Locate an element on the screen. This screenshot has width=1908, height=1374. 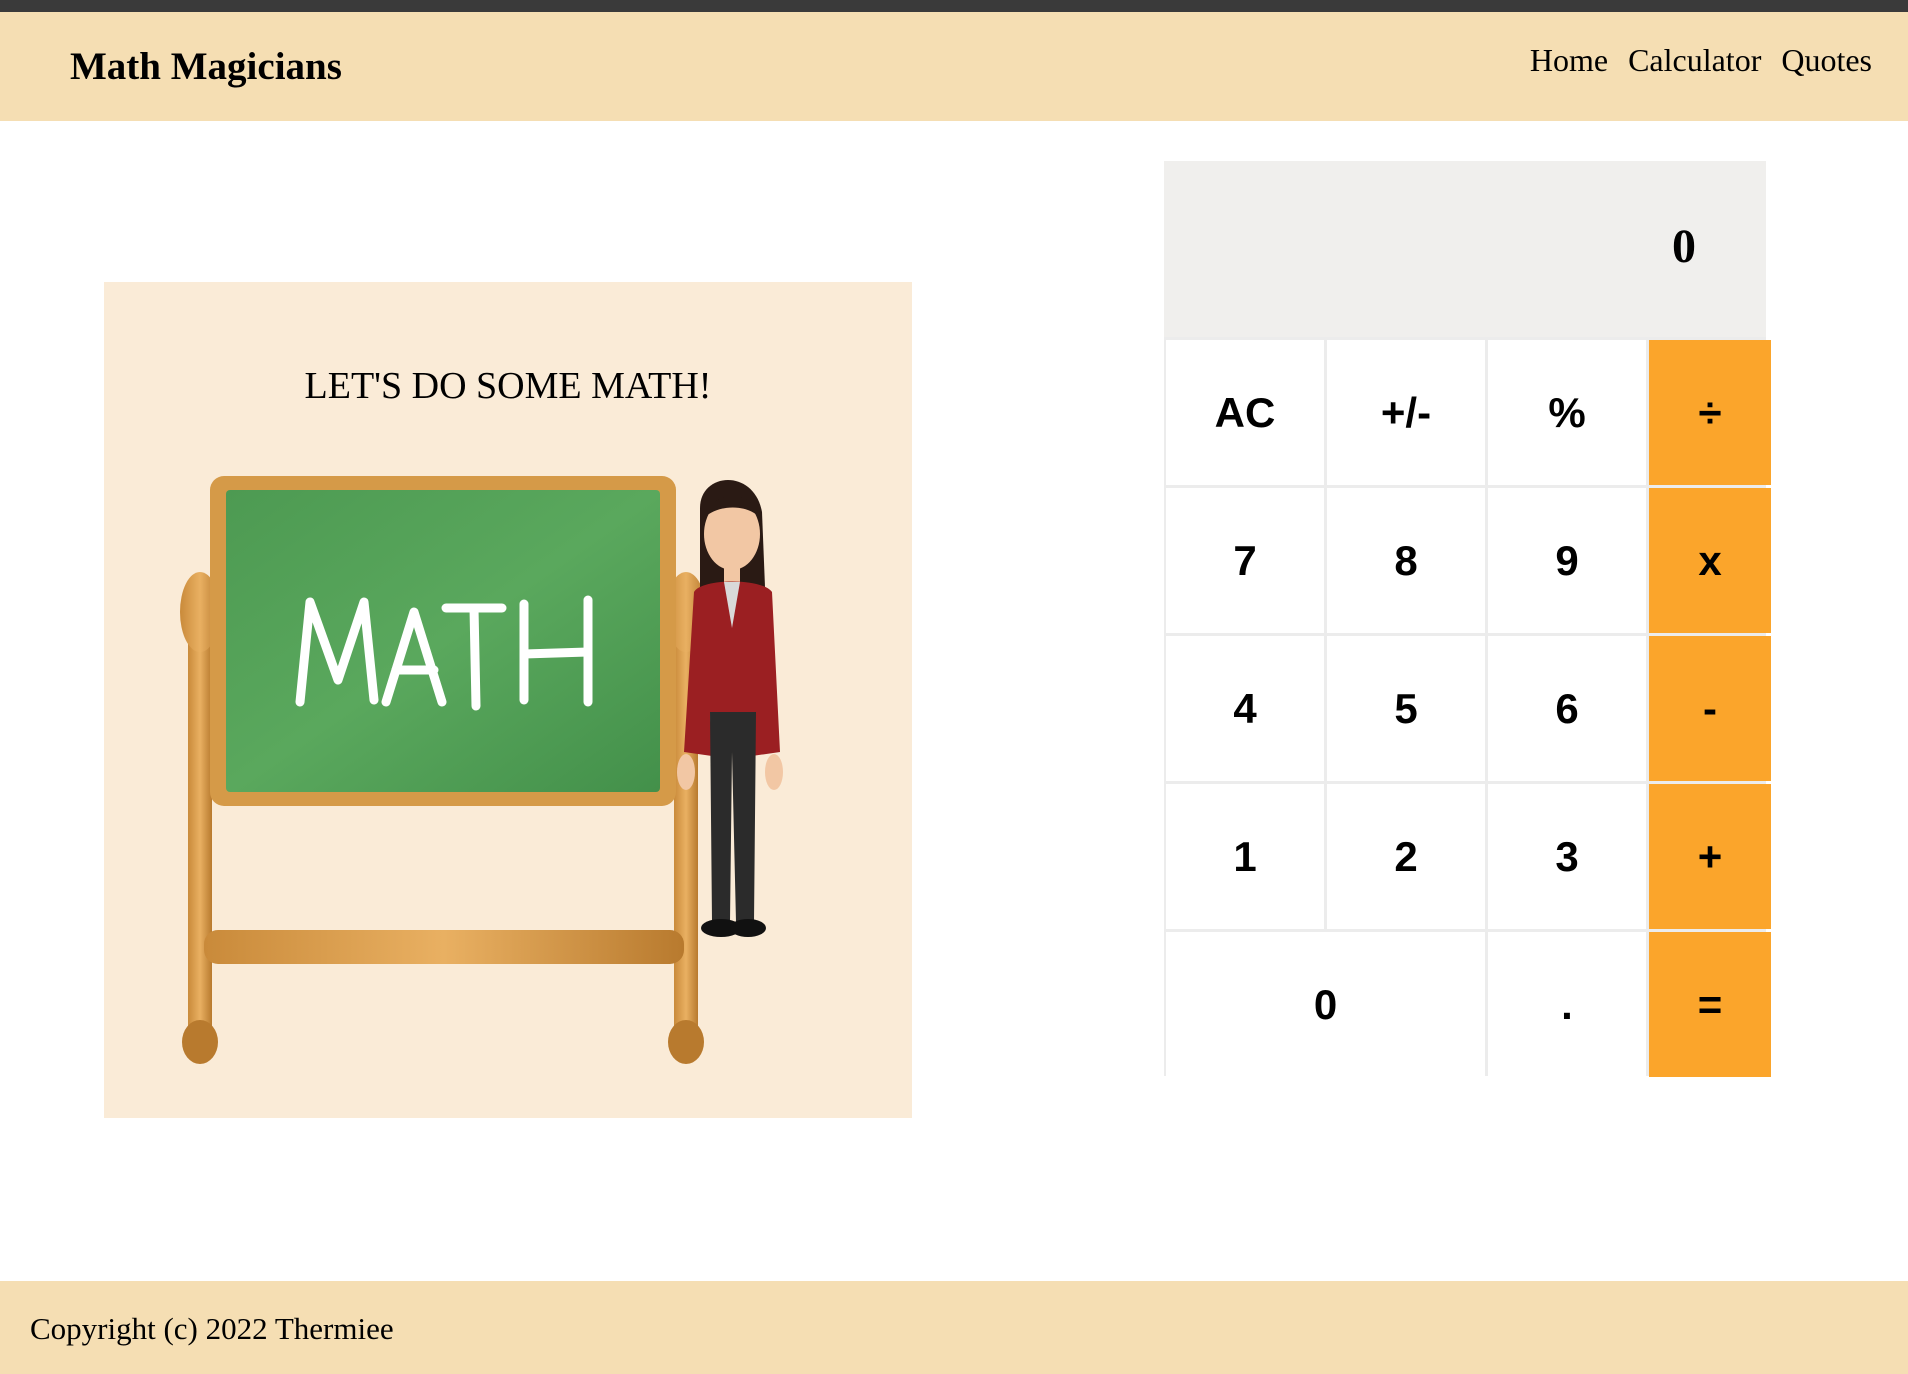
teacher-chalkboard-illustration is located at coordinates (481, 770).